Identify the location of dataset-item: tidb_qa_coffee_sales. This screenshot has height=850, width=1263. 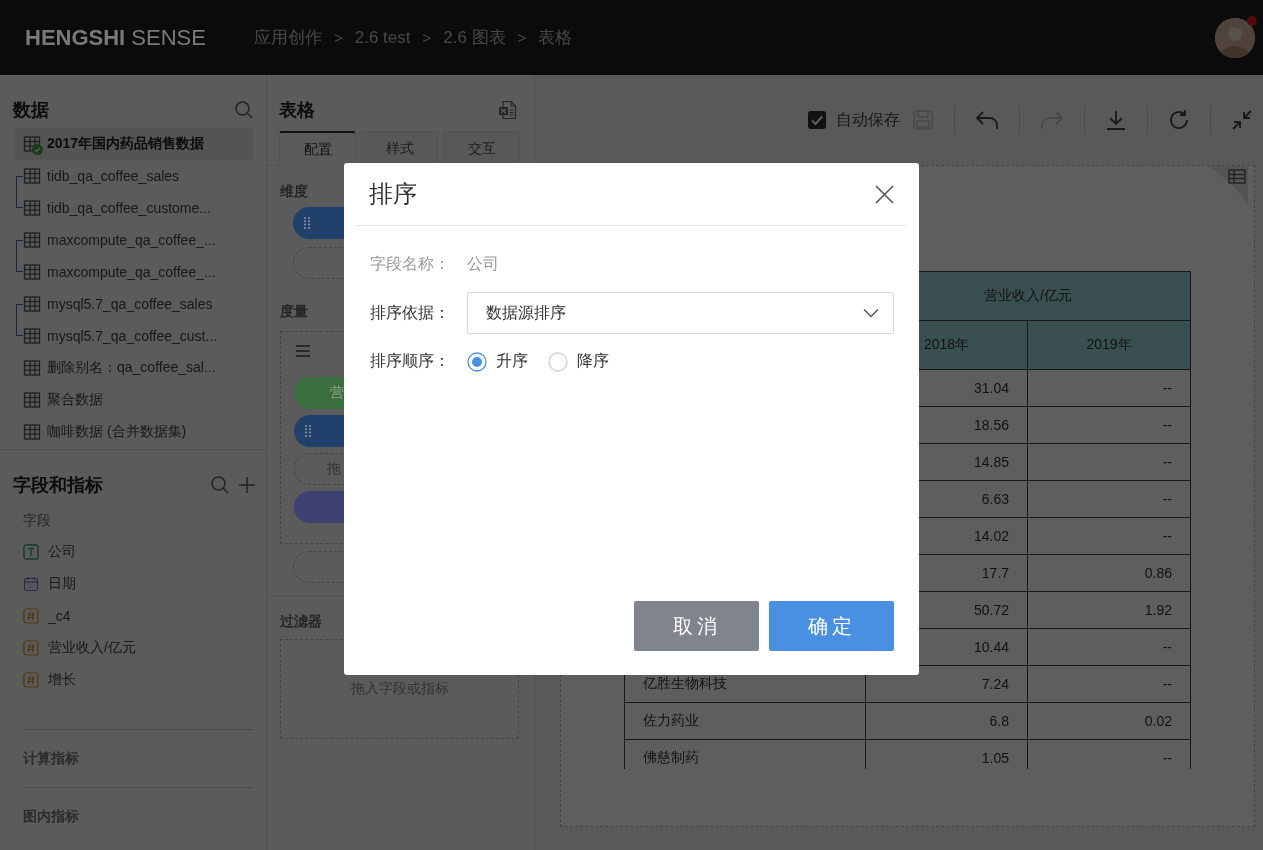
(134, 176).